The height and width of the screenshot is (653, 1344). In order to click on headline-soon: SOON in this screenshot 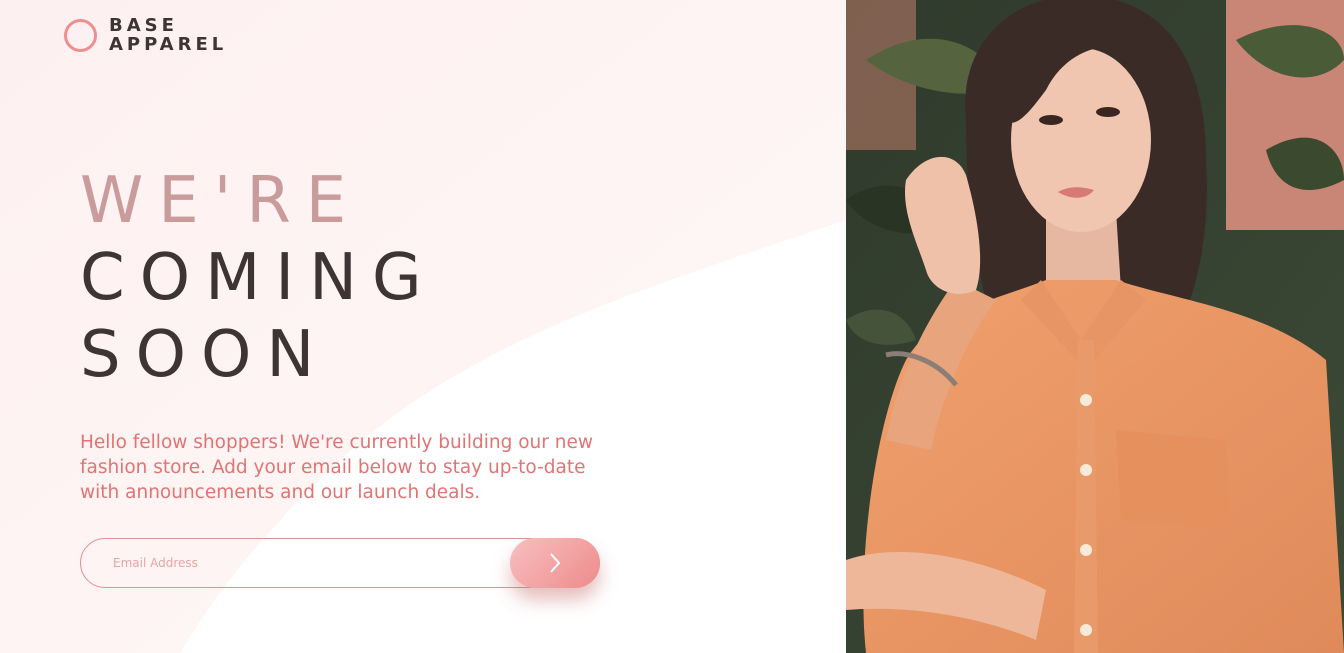, I will do `click(205, 355)`.